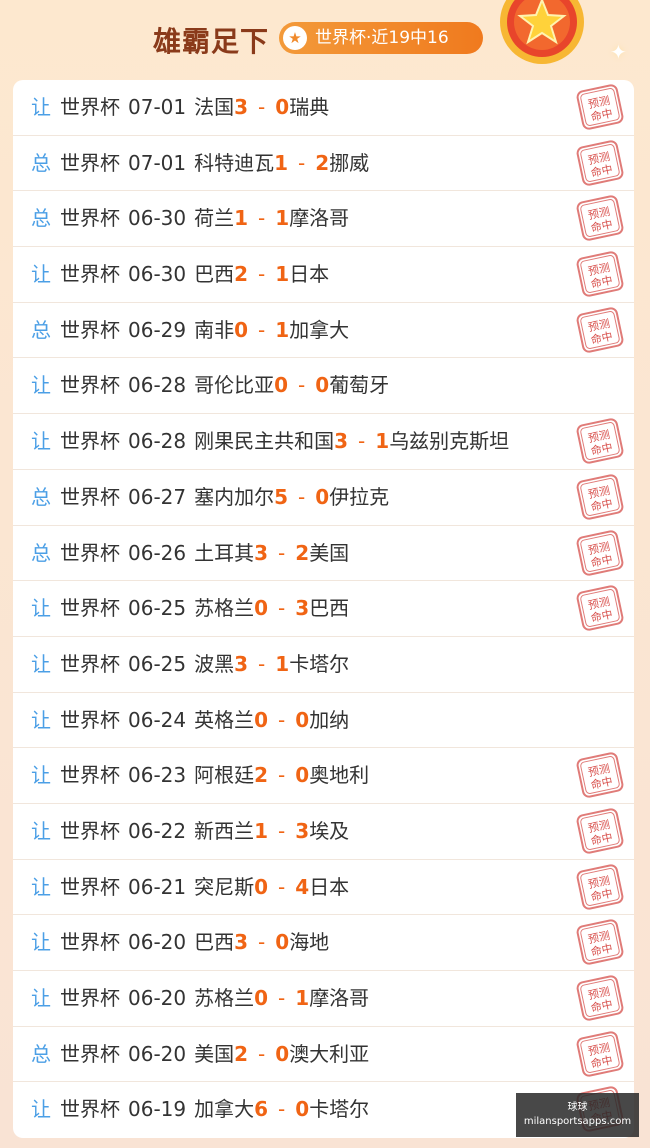 Image resolution: width=650 pixels, height=1148 pixels. I want to click on home-team: 科特迪瓦, so click(234, 162).